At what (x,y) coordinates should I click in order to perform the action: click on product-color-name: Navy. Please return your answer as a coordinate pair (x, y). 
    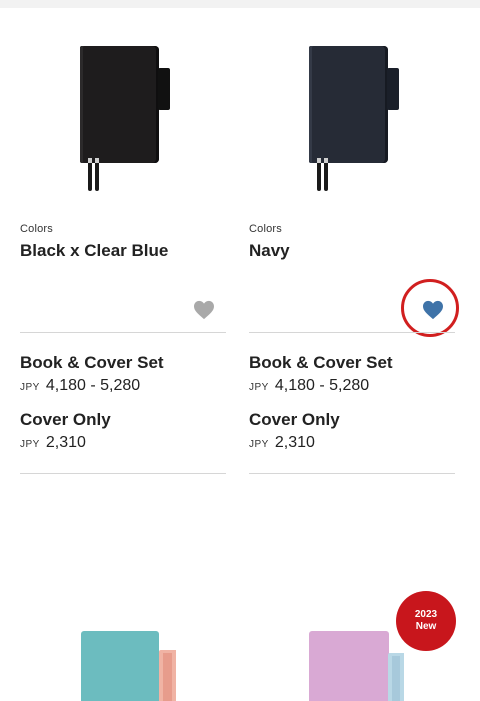
    Looking at the image, I should click on (269, 251).